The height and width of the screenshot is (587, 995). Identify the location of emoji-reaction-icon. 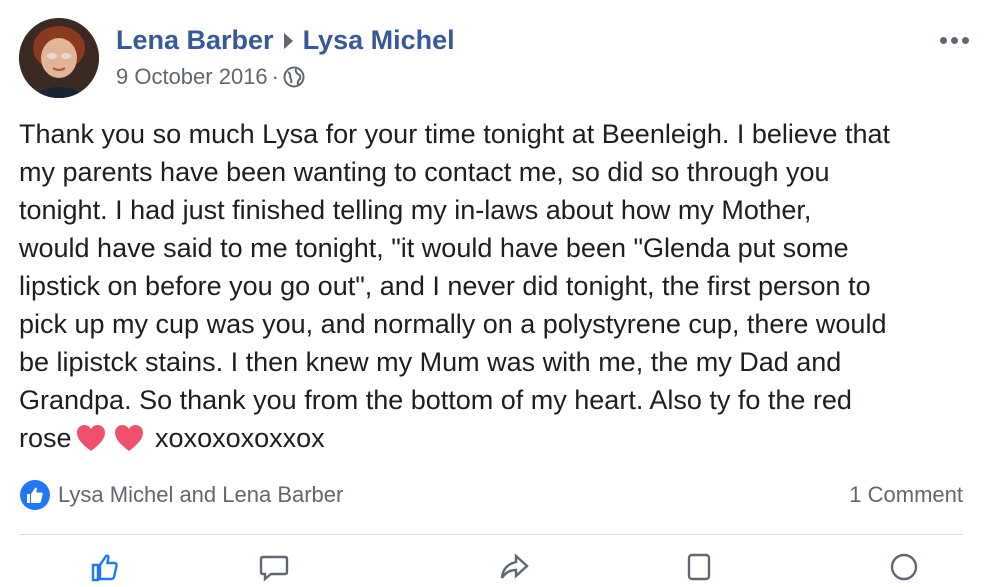
(904, 567).